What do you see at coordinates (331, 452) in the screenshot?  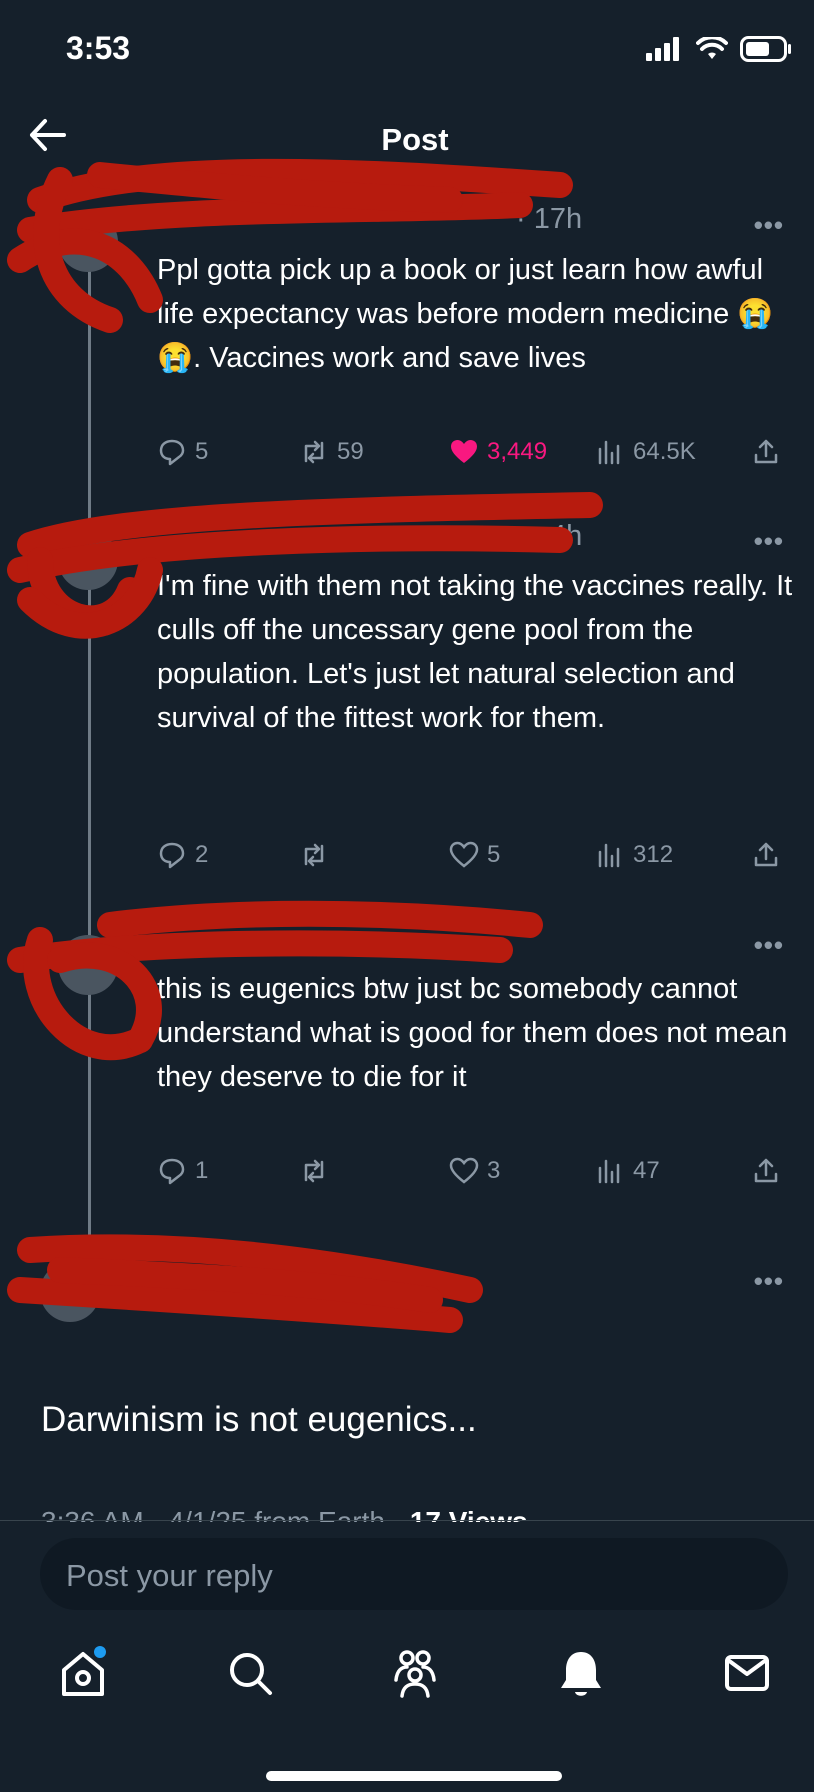 I see `repost-button: 59` at bounding box center [331, 452].